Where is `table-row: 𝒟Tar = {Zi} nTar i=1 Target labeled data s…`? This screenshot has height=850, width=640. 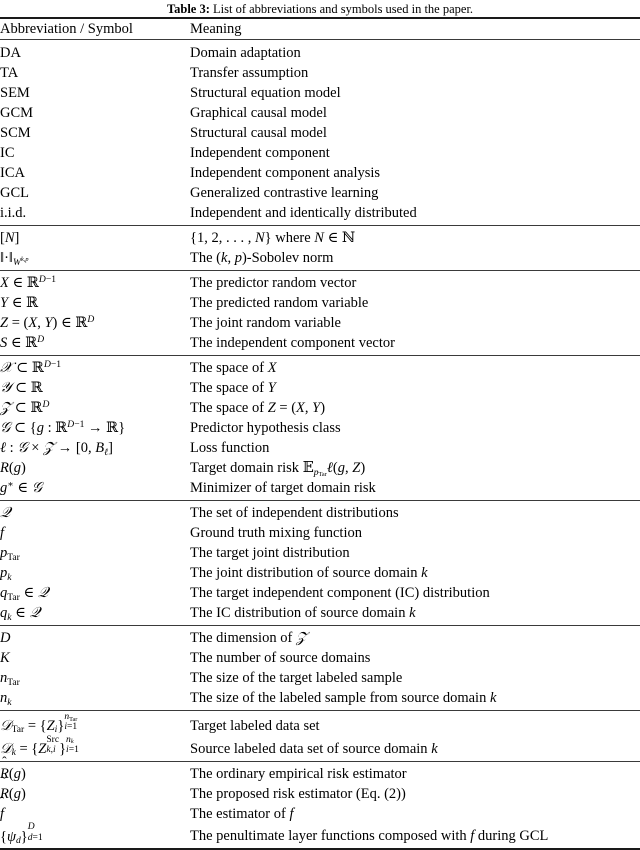
table-row: 𝒟Tar = {Zi} nTar i=1 Target labeled data s… is located at coordinates (320, 723).